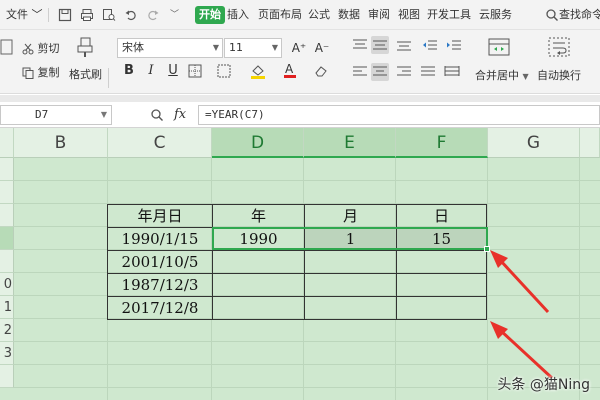 The image size is (600, 400). What do you see at coordinates (399, 115) in the screenshot?
I see `formula-input: =YEAR(C7)` at bounding box center [399, 115].